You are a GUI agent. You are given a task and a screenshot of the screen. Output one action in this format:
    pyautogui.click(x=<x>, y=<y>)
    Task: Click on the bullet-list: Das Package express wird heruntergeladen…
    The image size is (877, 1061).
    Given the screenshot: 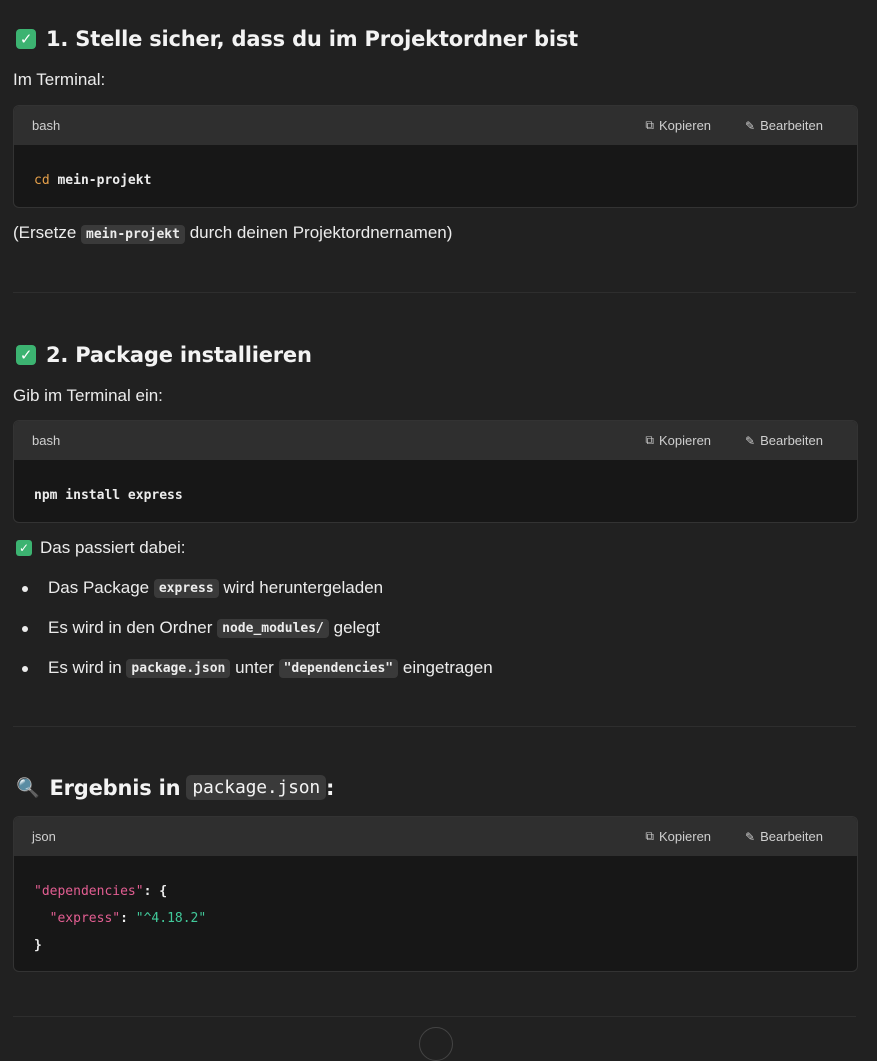 What is the action you would take?
    pyautogui.click(x=434, y=628)
    